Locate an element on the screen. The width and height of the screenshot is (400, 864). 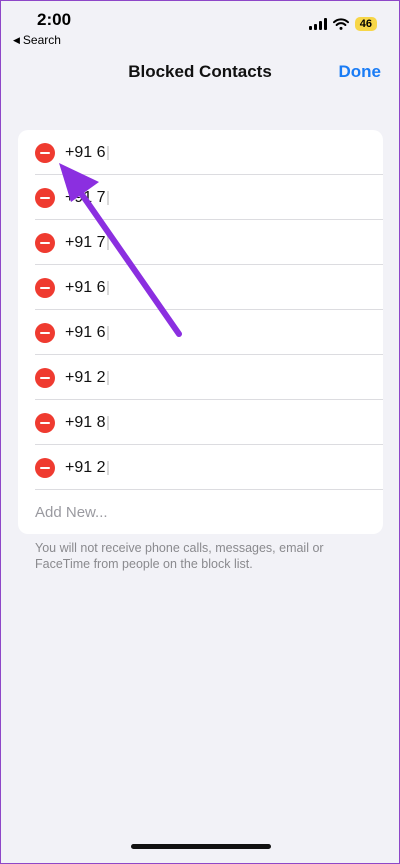
home-indicator is located at coordinates (201, 846).